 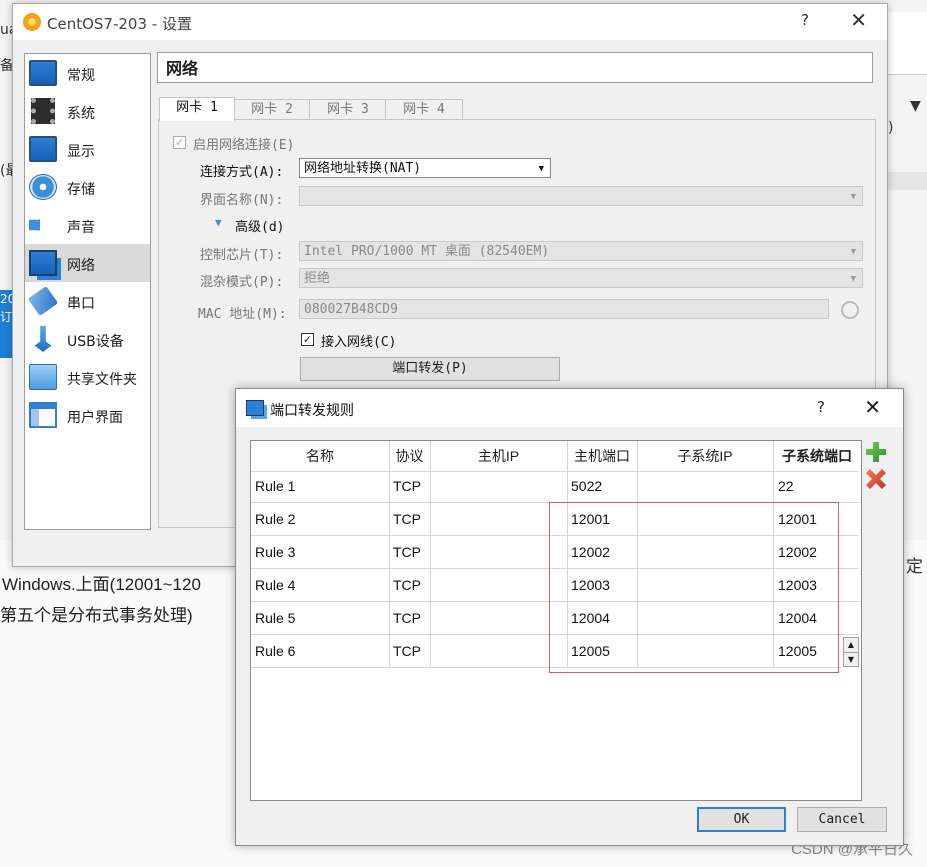 What do you see at coordinates (320, 456) in the screenshot?
I see `column-header-name: 名称` at bounding box center [320, 456].